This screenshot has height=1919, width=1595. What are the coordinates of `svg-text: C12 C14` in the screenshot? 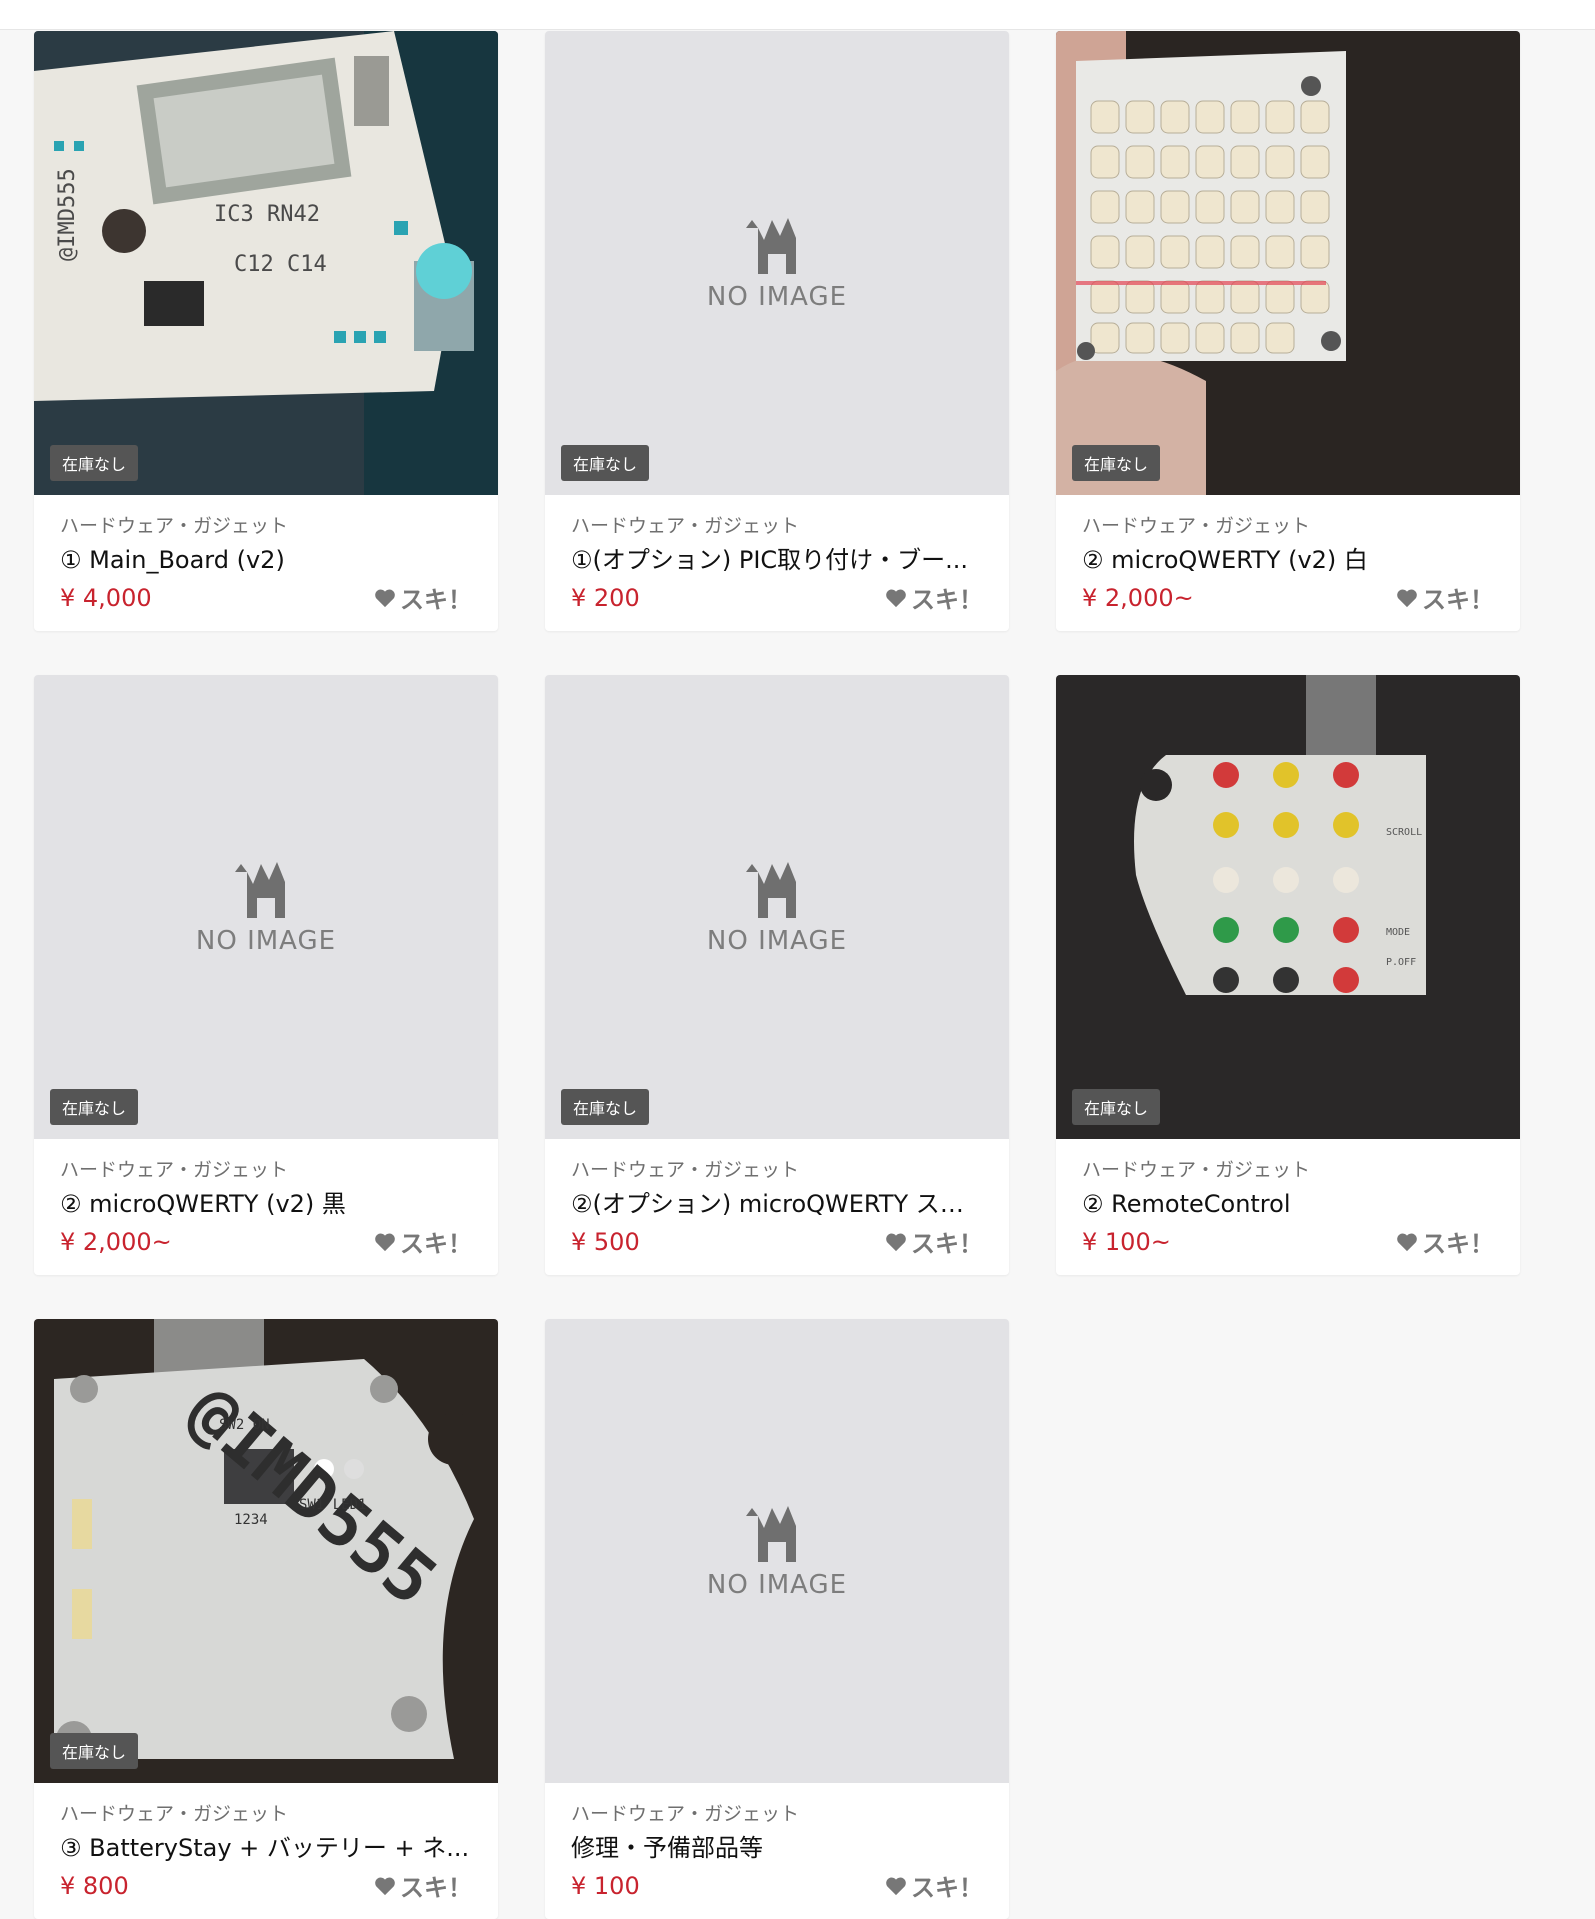 It's located at (280, 264).